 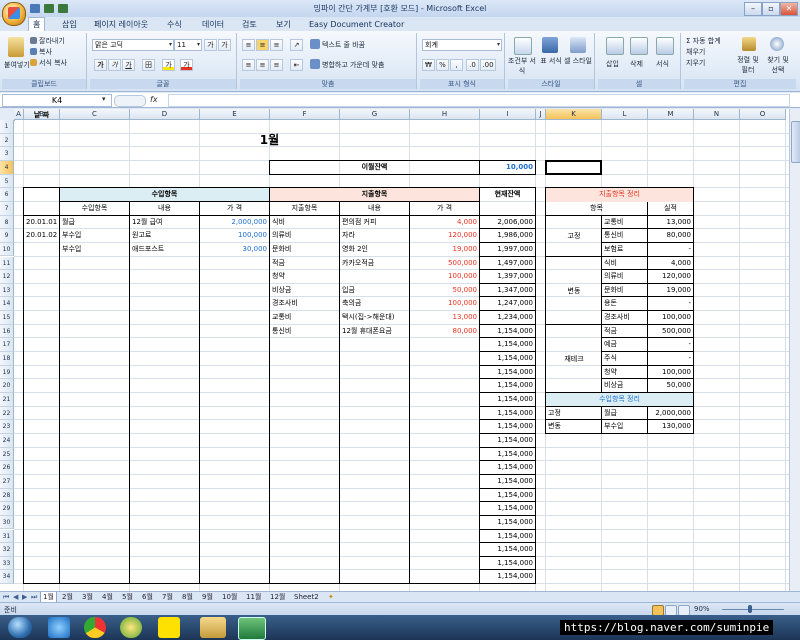 I want to click on increase-decimal-button: .0, so click(x=472, y=65).